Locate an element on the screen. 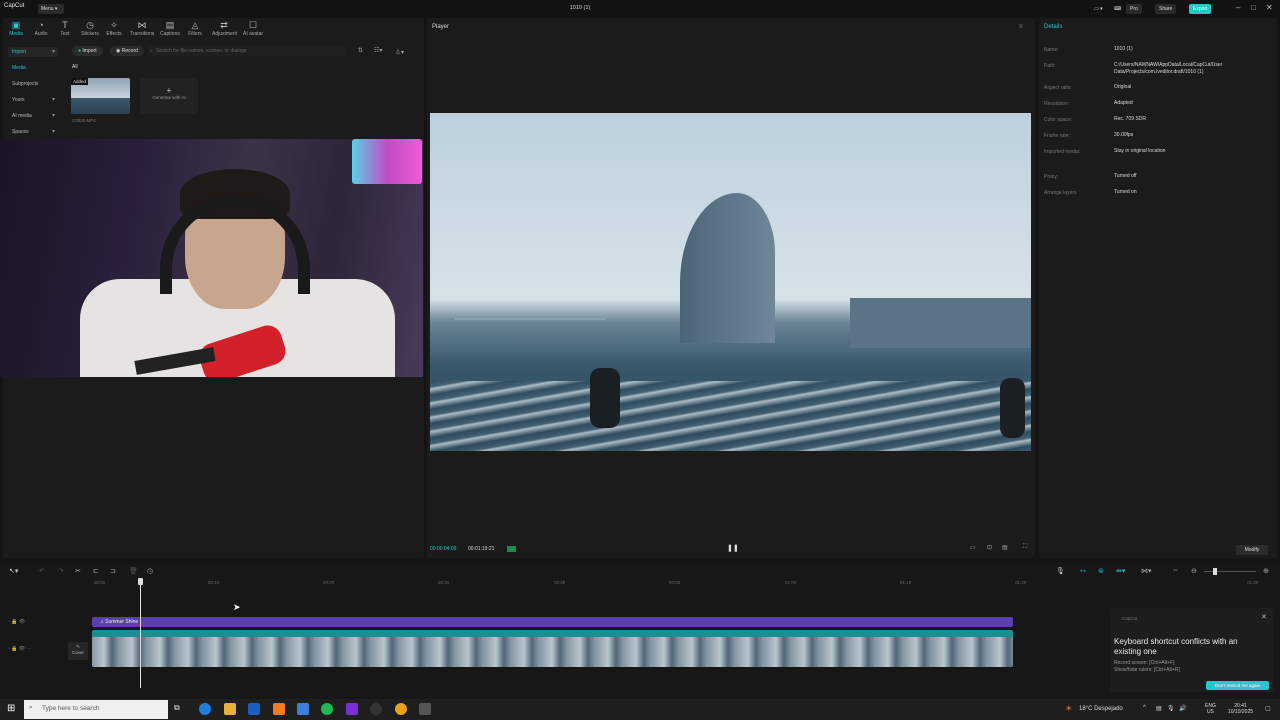 The width and height of the screenshot is (1280, 720). import-button: ● Import is located at coordinates (87, 51).